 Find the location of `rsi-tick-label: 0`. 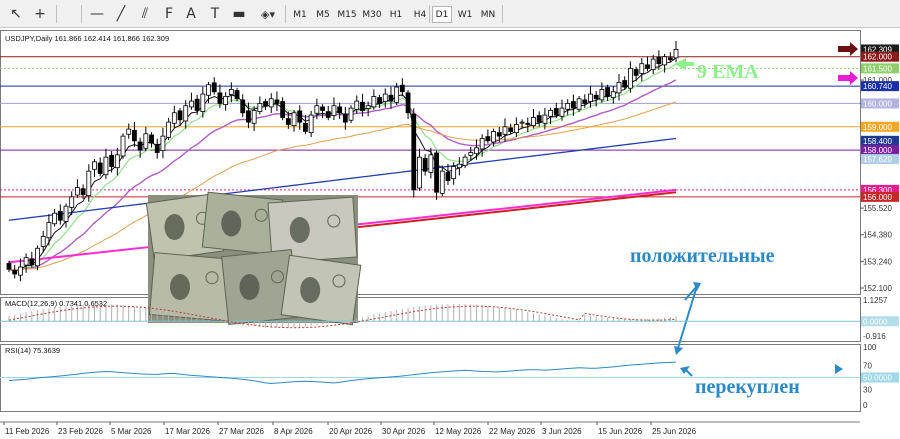

rsi-tick-label: 0 is located at coordinates (865, 405).